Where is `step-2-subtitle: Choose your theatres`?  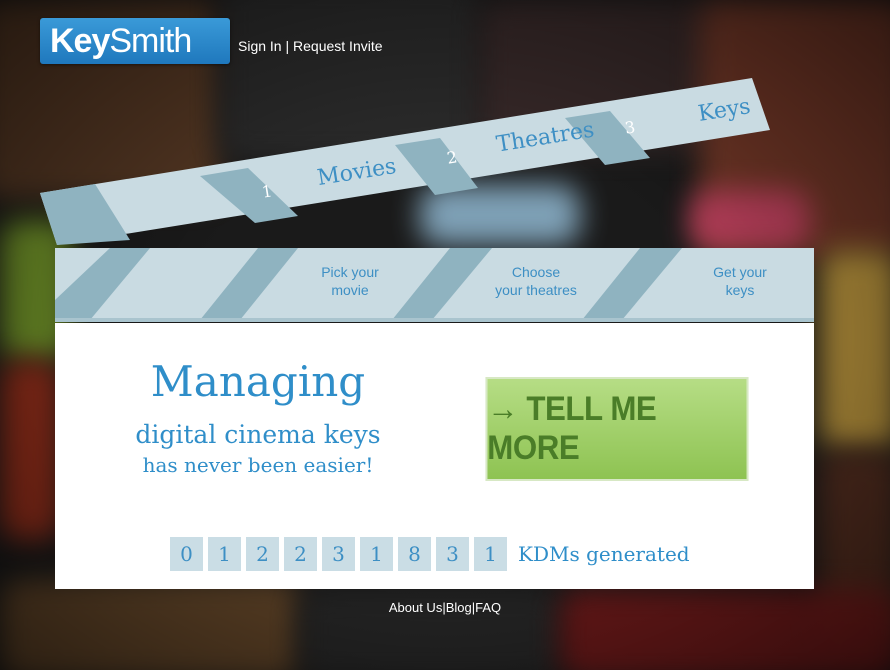 step-2-subtitle: Choose your theatres is located at coordinates (536, 281).